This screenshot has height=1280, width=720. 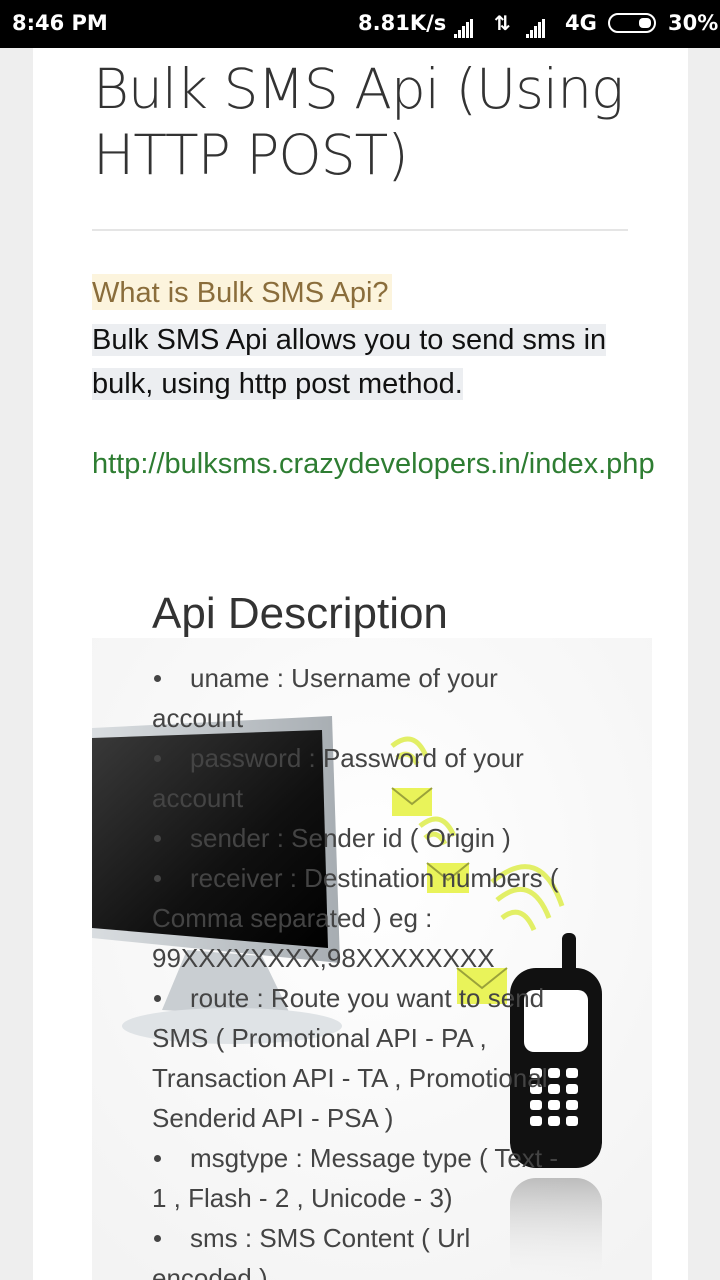 What do you see at coordinates (464, 26) in the screenshot?
I see `signal-icon` at bounding box center [464, 26].